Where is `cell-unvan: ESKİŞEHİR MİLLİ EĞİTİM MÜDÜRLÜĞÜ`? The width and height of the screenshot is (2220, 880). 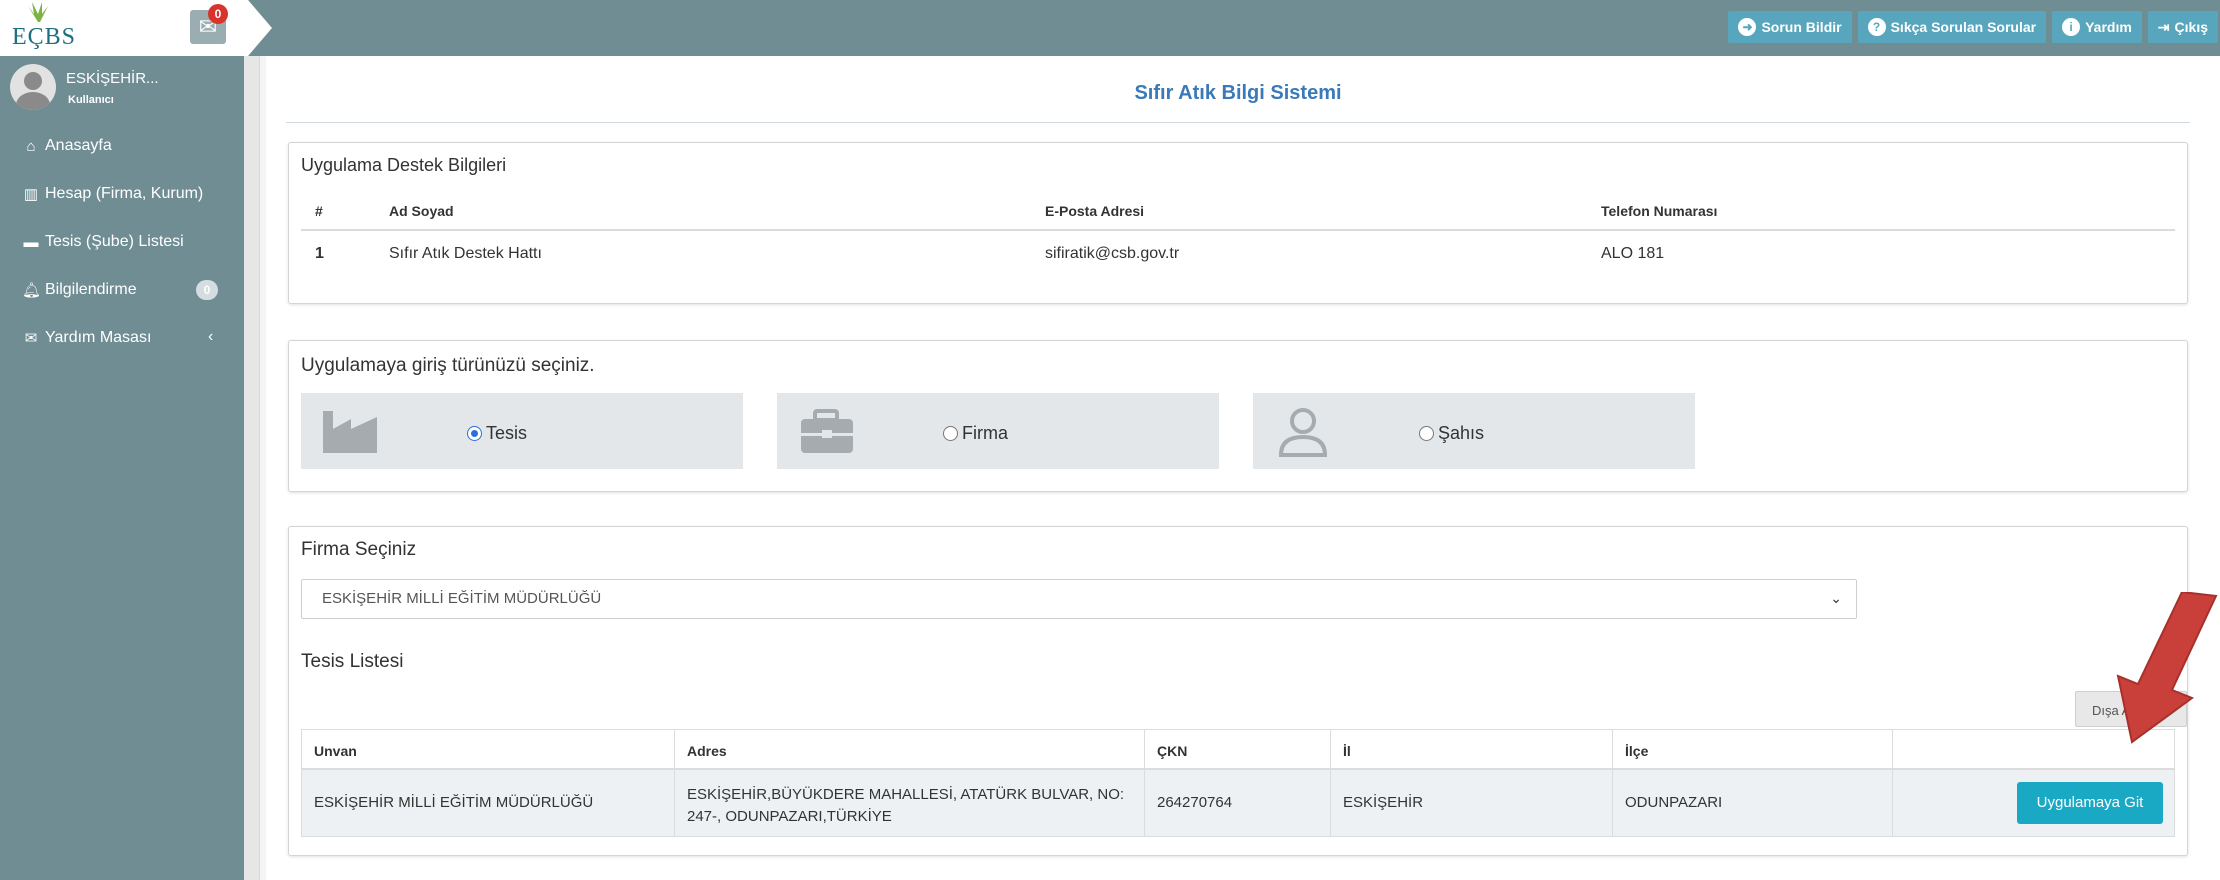 cell-unvan: ESKİŞEHİR MİLLİ EĞİTİM MÜDÜRLÜĞÜ is located at coordinates (454, 802).